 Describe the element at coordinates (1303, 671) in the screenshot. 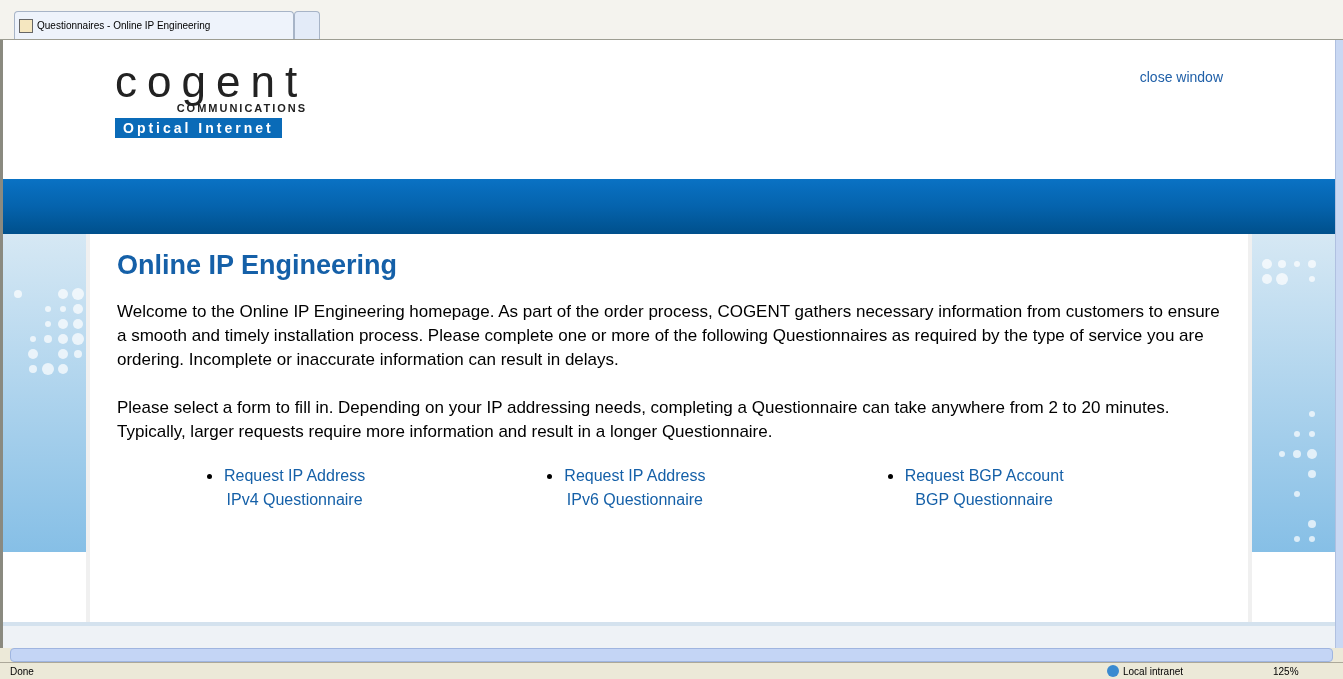

I see `zoom-level: 125%` at that location.